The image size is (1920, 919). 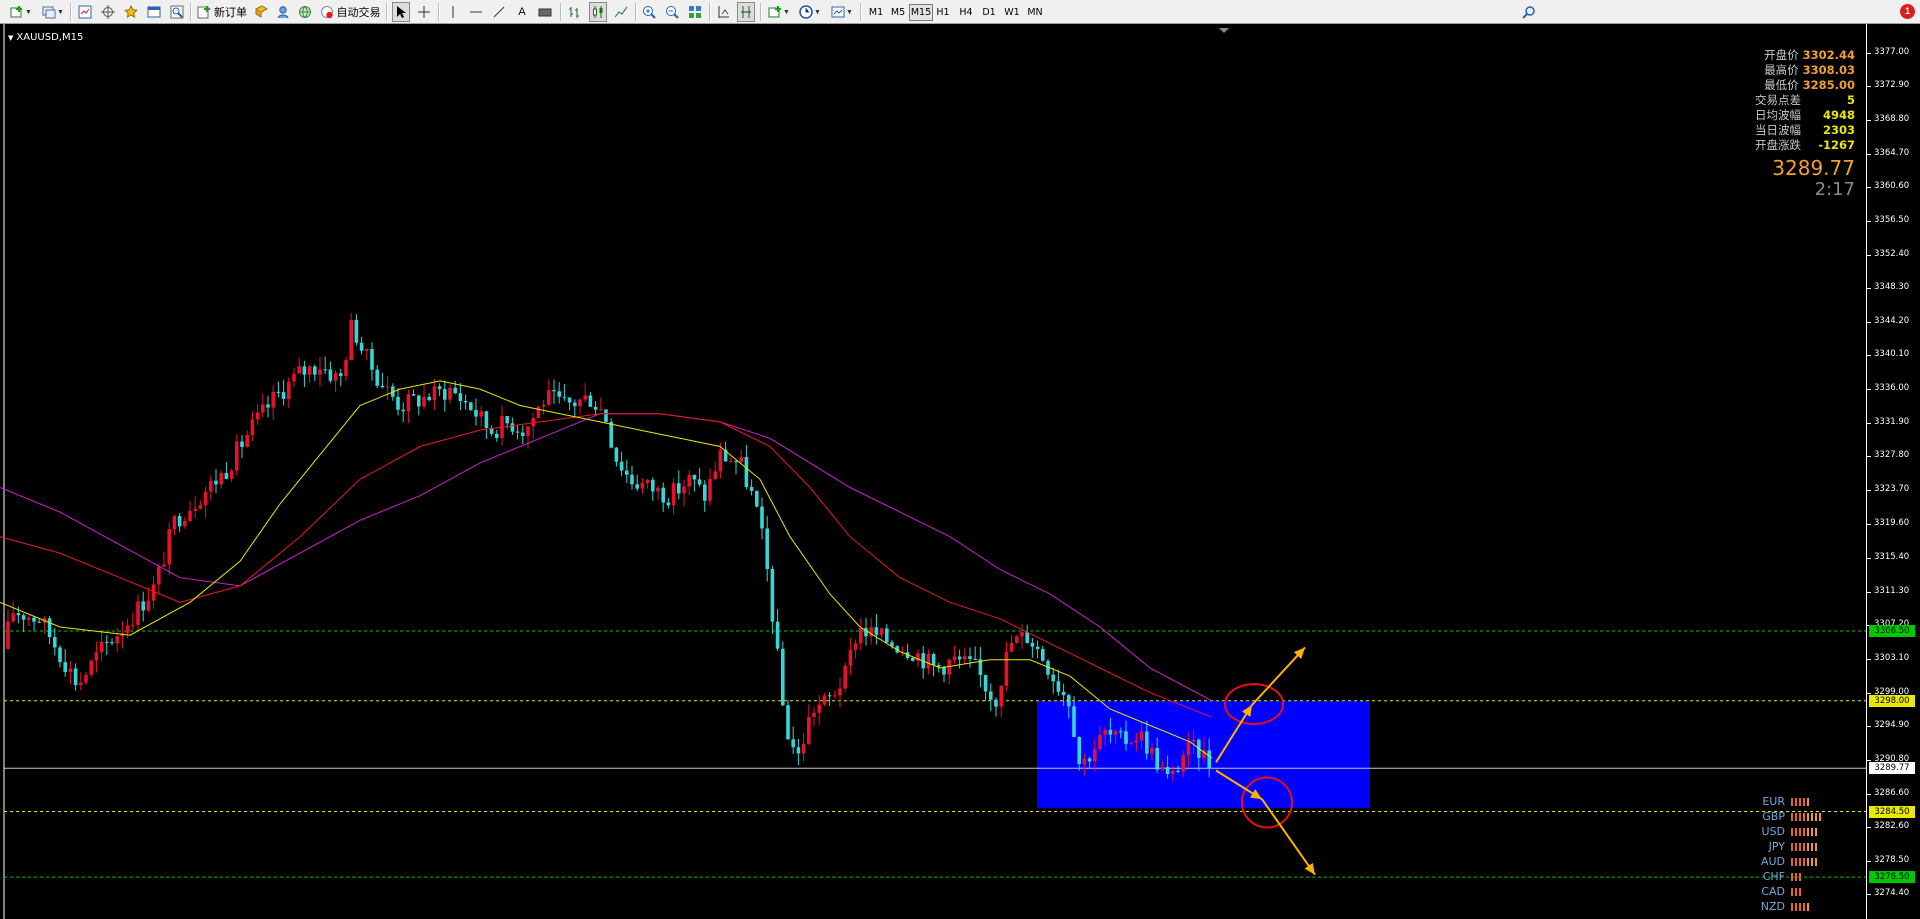 I want to click on templates-button: ▼, so click(x=842, y=12).